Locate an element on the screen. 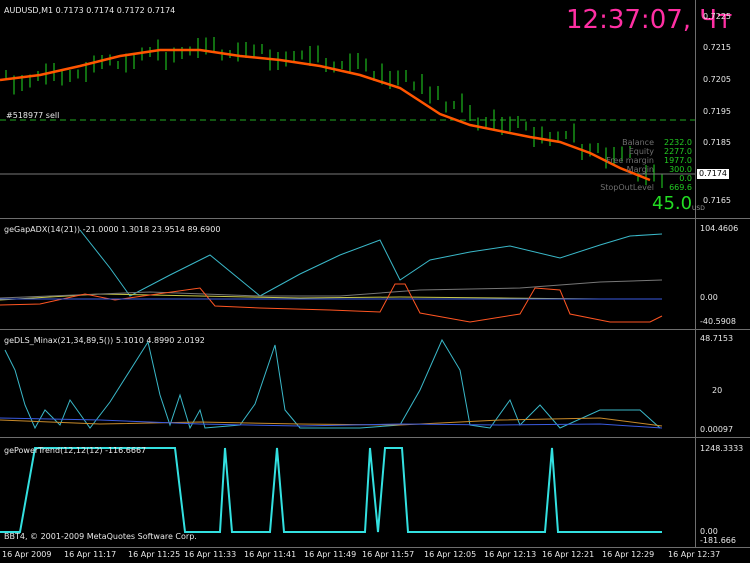 The image size is (750, 563). account-value: 1977.0 is located at coordinates (678, 160).